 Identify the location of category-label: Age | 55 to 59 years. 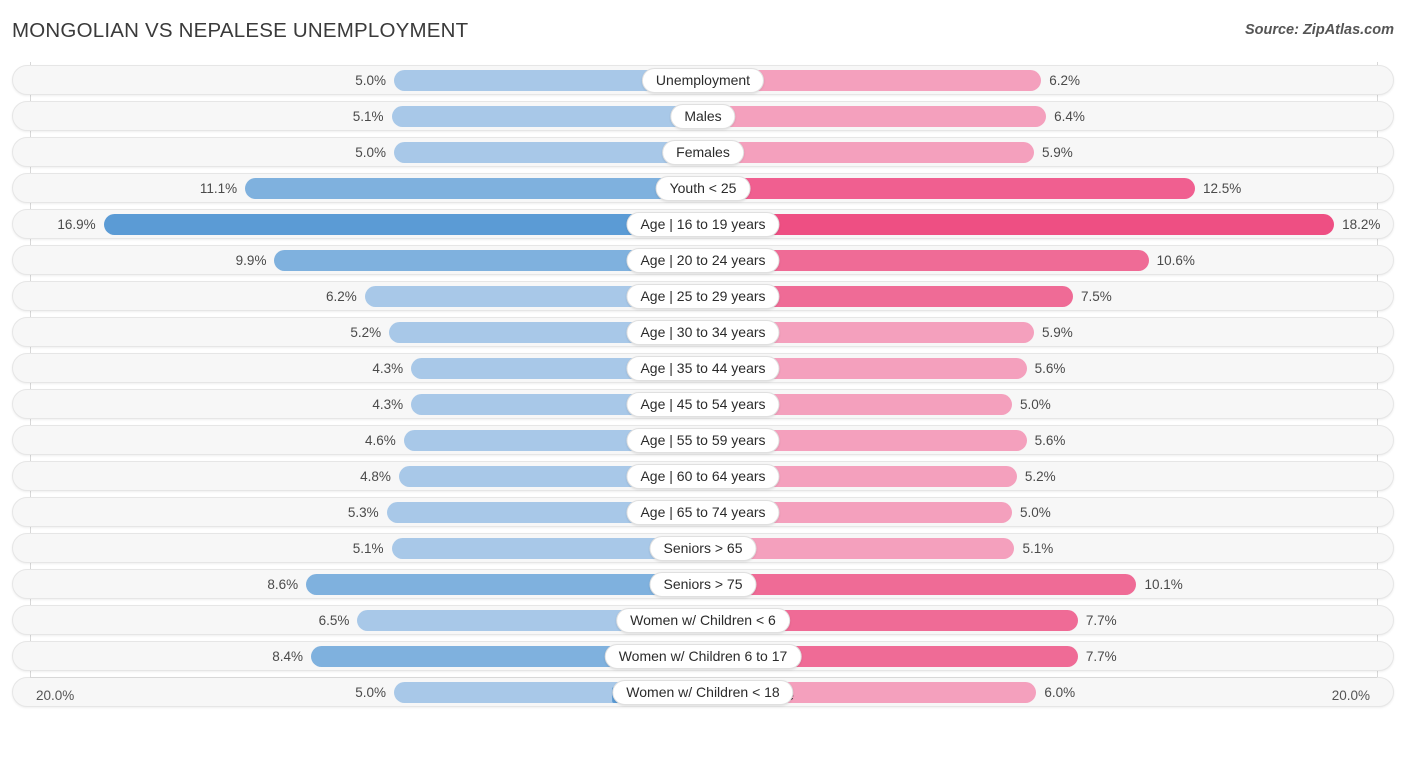
(703, 440).